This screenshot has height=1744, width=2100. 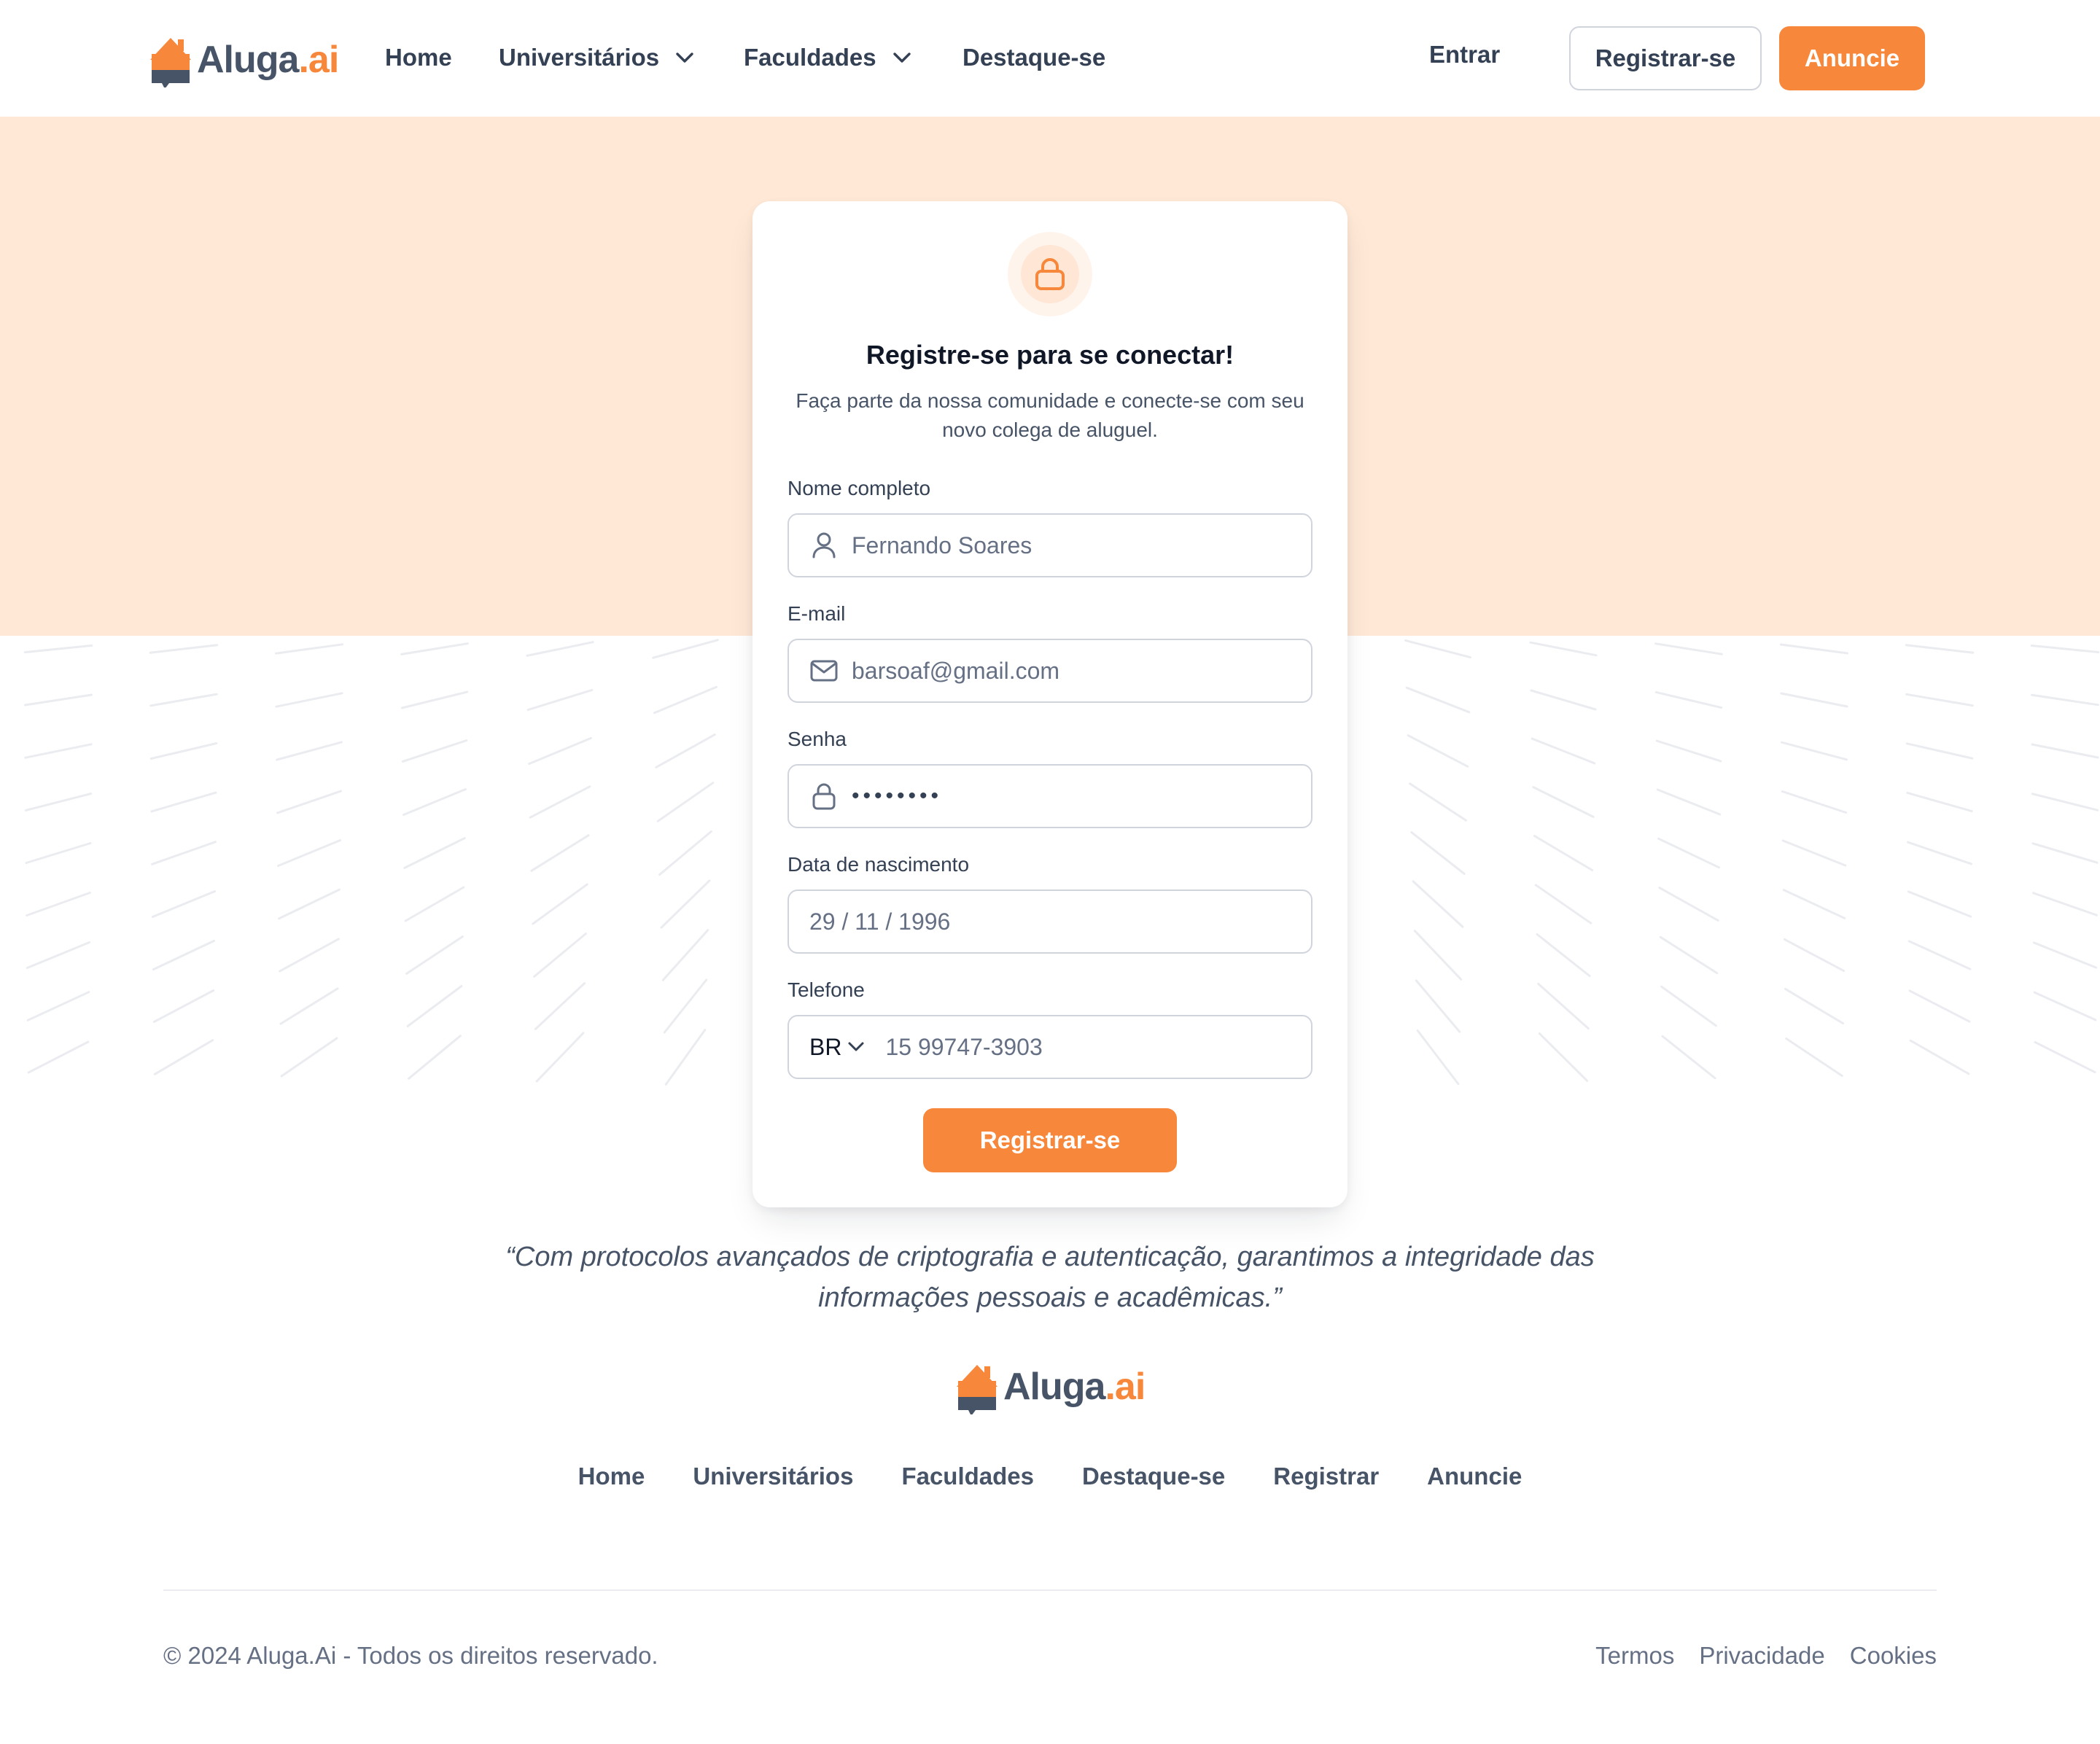 What do you see at coordinates (611, 1476) in the screenshot?
I see `footer-link-home: Home` at bounding box center [611, 1476].